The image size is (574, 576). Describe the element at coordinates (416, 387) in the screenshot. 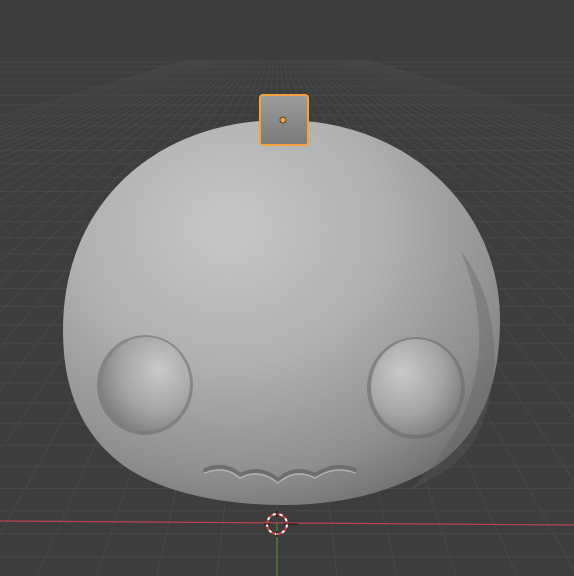

I see `right-eye` at that location.